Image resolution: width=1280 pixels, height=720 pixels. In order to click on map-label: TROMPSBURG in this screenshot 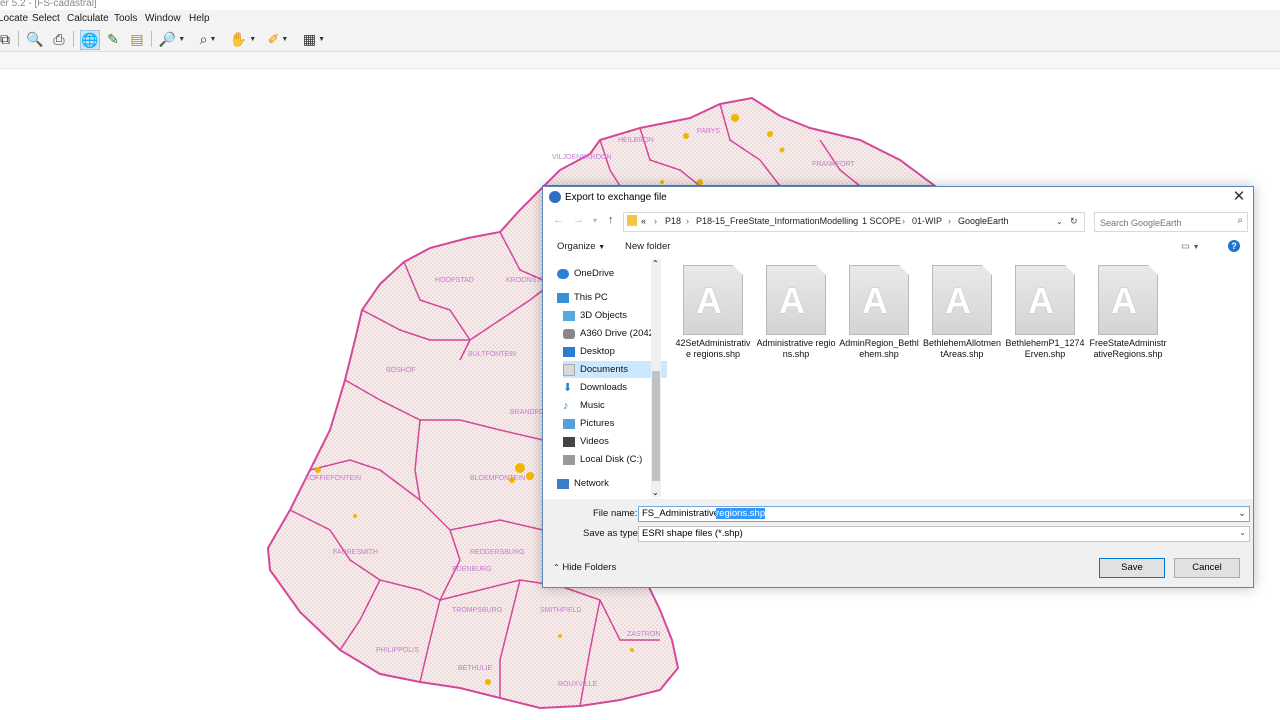, I will do `click(477, 610)`.